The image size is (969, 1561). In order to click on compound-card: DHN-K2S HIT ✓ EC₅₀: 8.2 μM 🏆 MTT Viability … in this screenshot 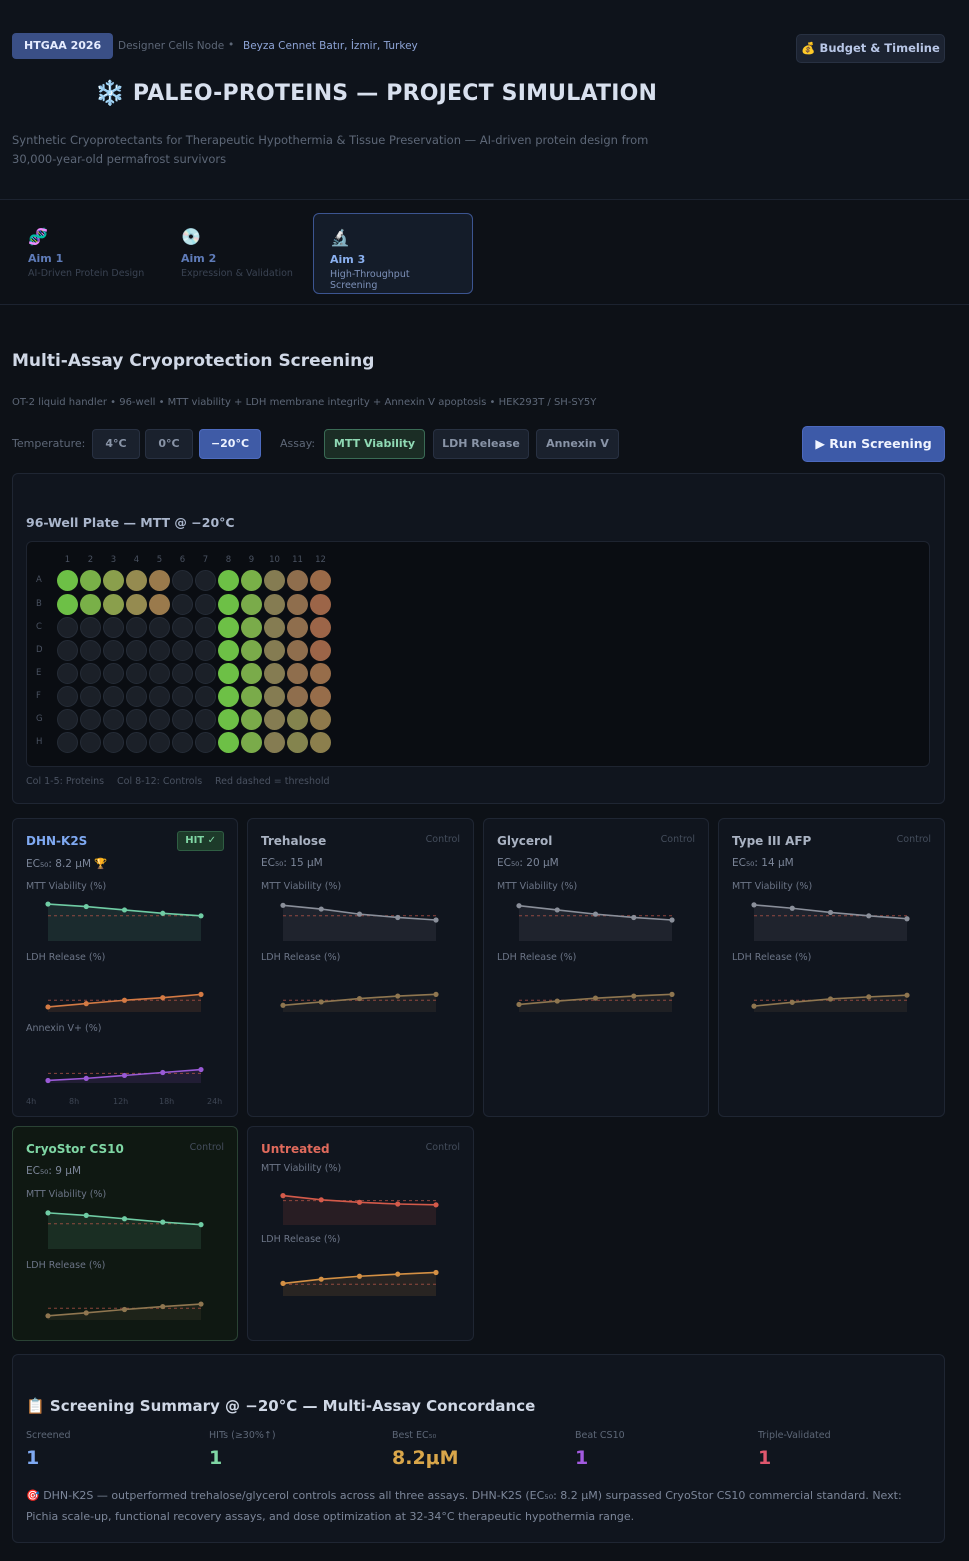, I will do `click(125, 967)`.